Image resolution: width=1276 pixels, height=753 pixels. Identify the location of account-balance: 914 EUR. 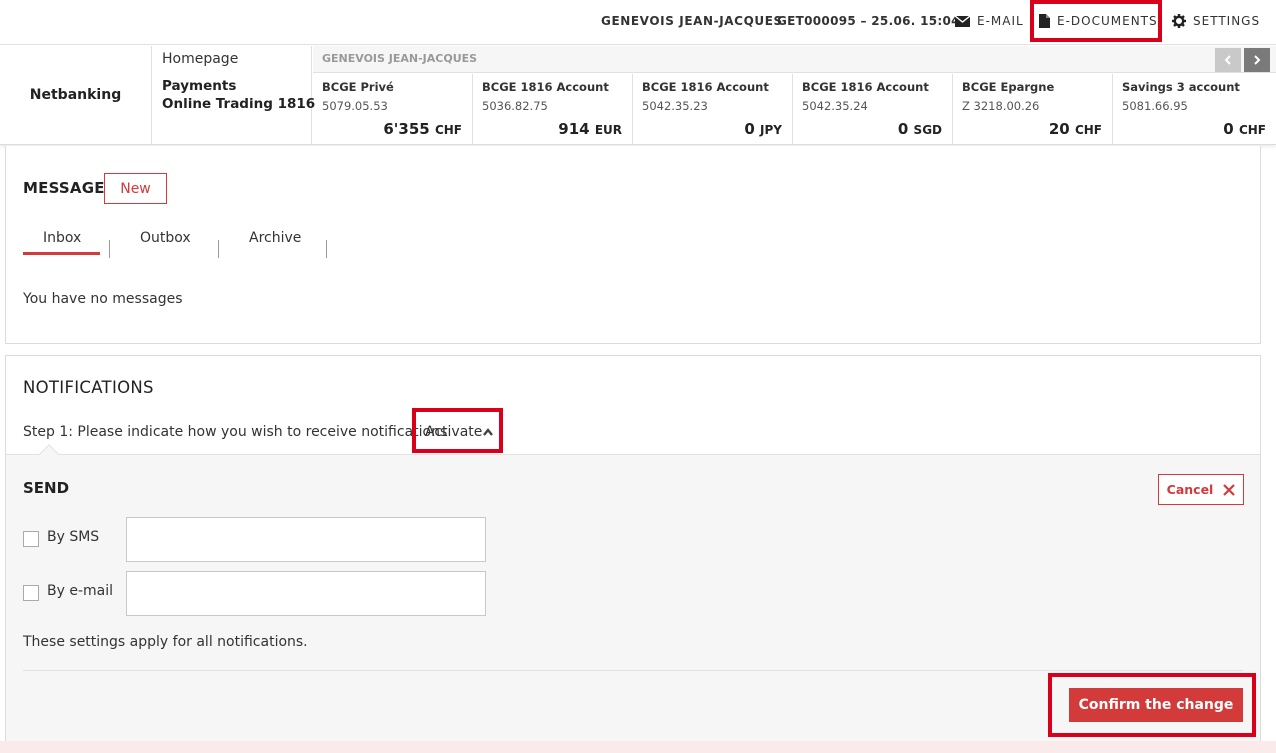
(590, 129).